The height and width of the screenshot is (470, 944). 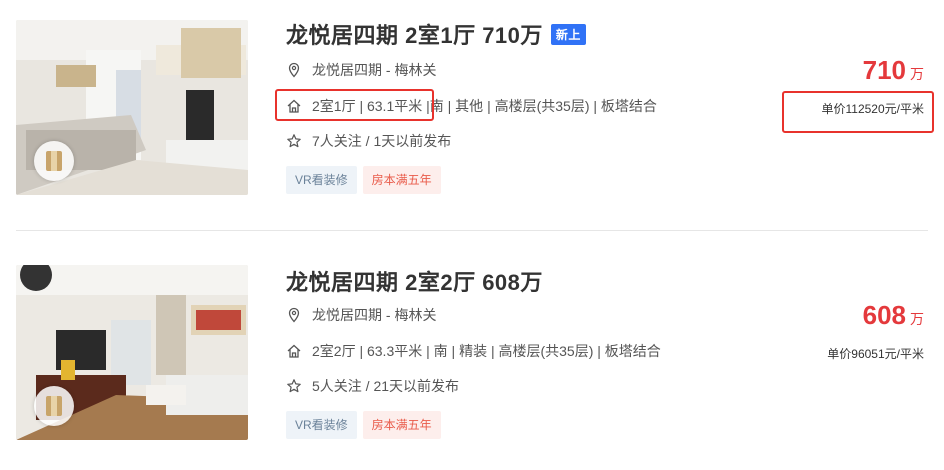 What do you see at coordinates (472, 230) in the screenshot?
I see `listing-divider` at bounding box center [472, 230].